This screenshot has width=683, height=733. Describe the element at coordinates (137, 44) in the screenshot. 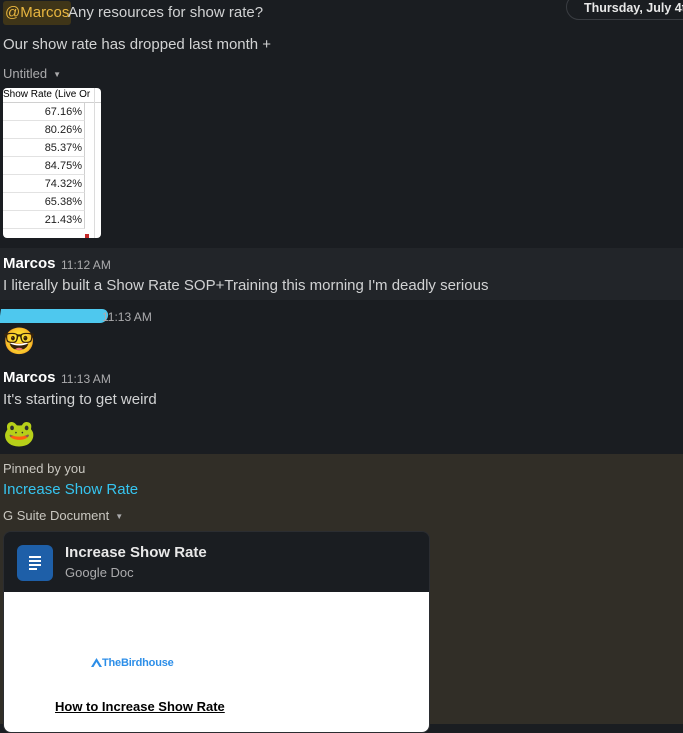

I see `message-body: Our show rate has dropped last month +` at that location.